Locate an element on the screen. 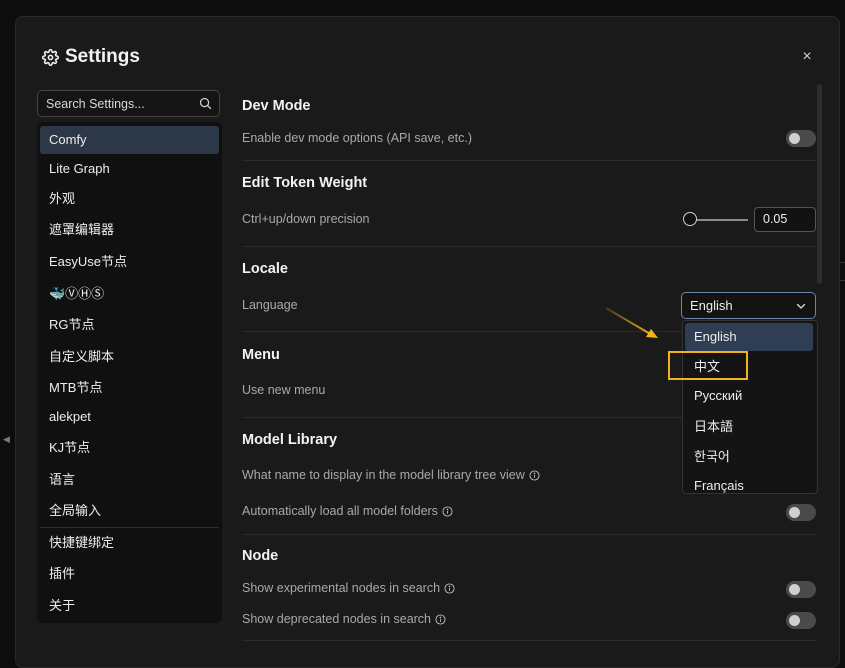 Image resolution: width=845 pixels, height=668 pixels. sidebar-item-label: 🐳ⓋⒽⓈ is located at coordinates (77, 293).